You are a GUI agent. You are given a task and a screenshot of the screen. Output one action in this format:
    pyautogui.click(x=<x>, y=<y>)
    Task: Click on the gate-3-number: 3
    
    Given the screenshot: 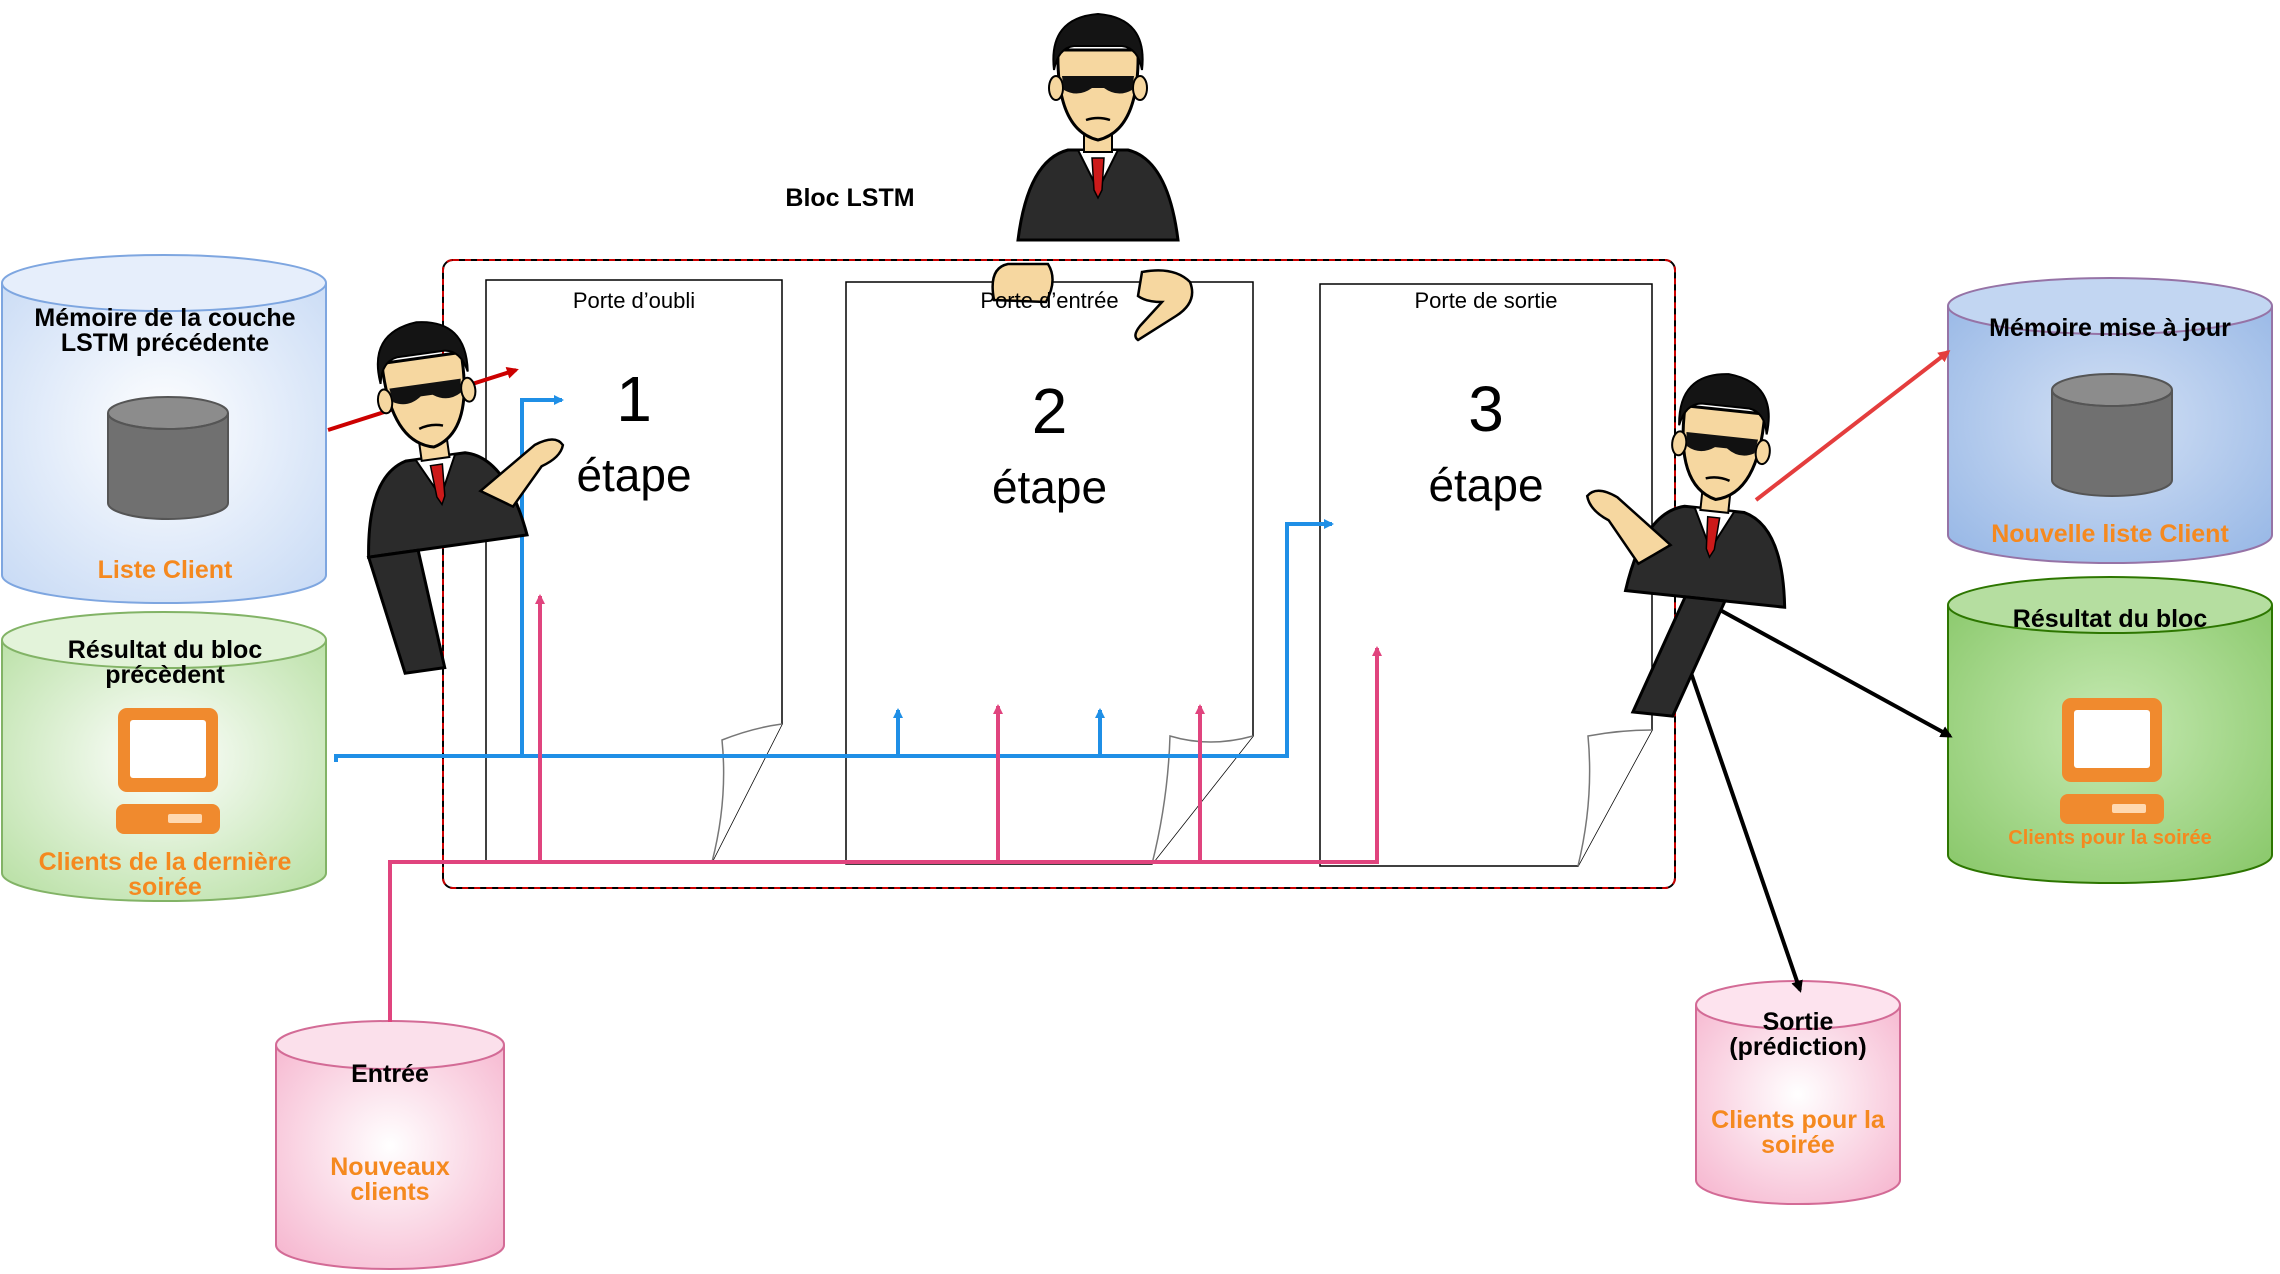 What is the action you would take?
    pyautogui.click(x=1486, y=409)
    